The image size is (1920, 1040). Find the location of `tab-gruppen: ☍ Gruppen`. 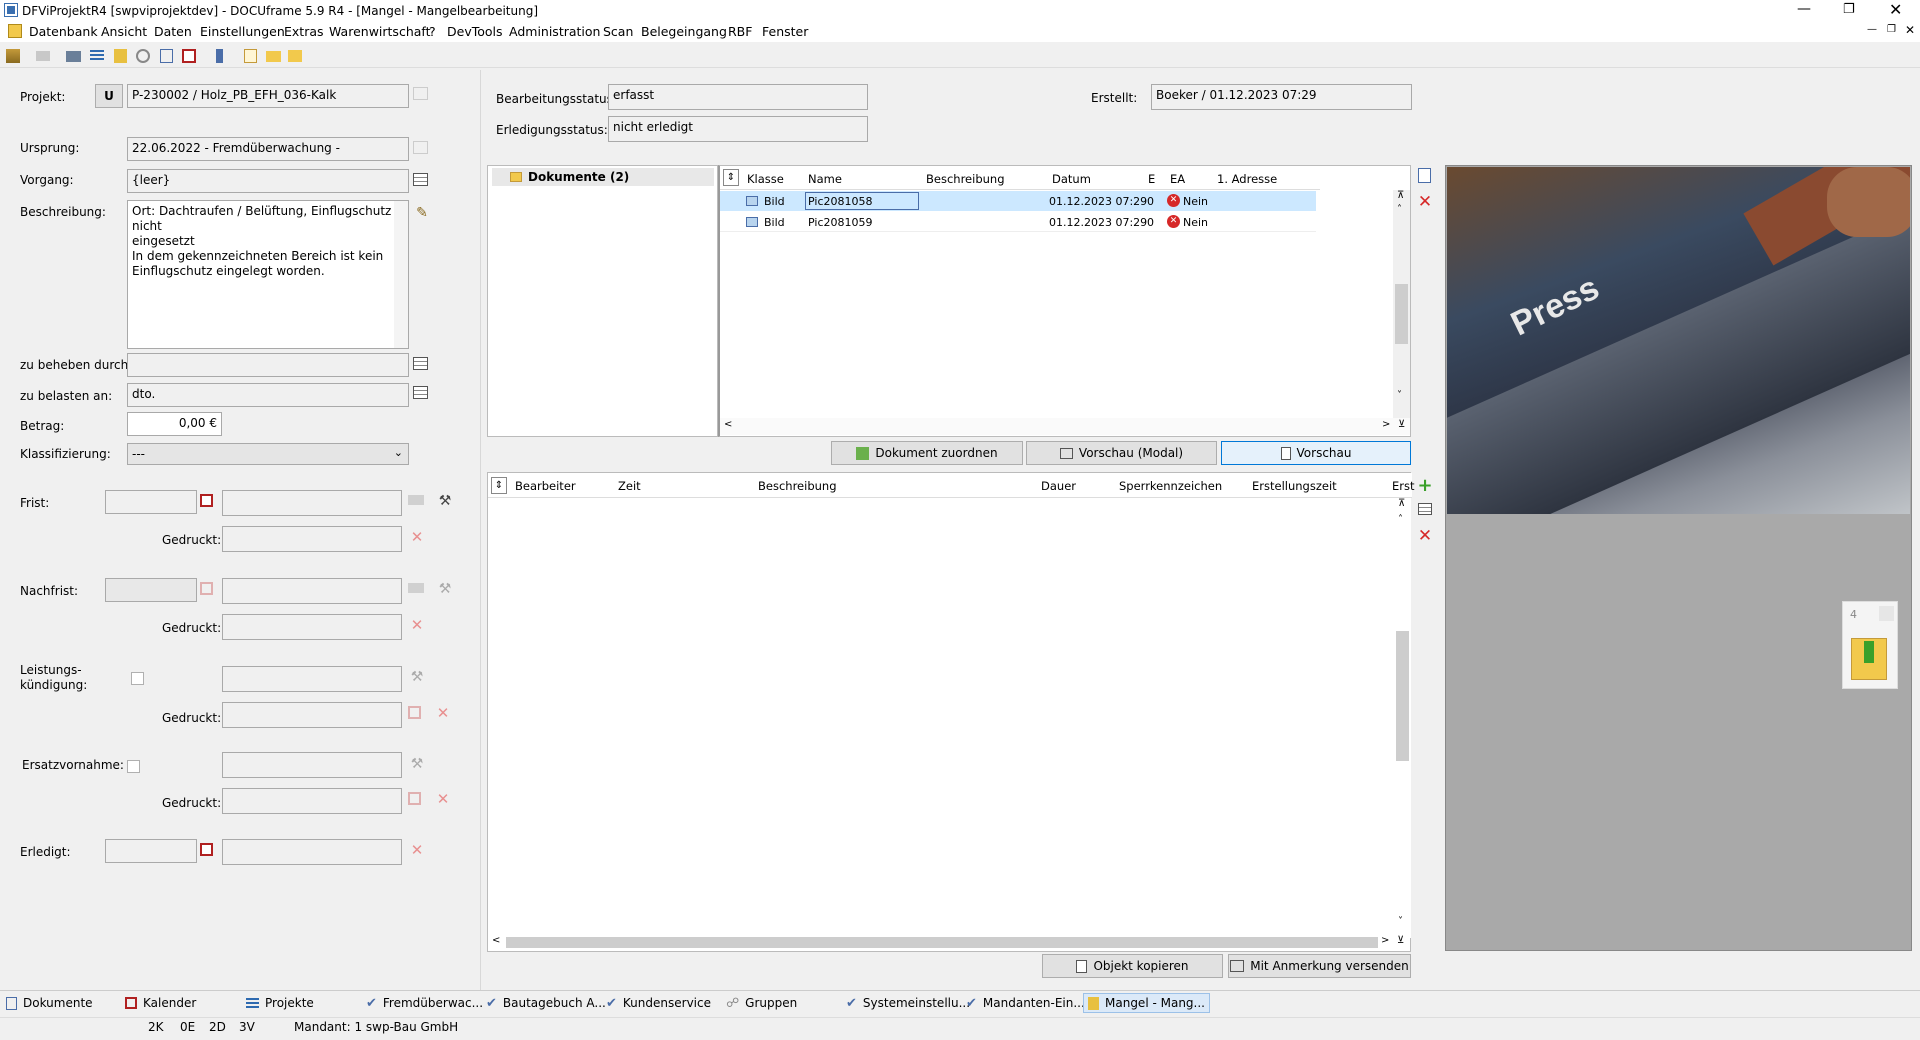

tab-gruppen: ☍ Gruppen is located at coordinates (761, 1003).